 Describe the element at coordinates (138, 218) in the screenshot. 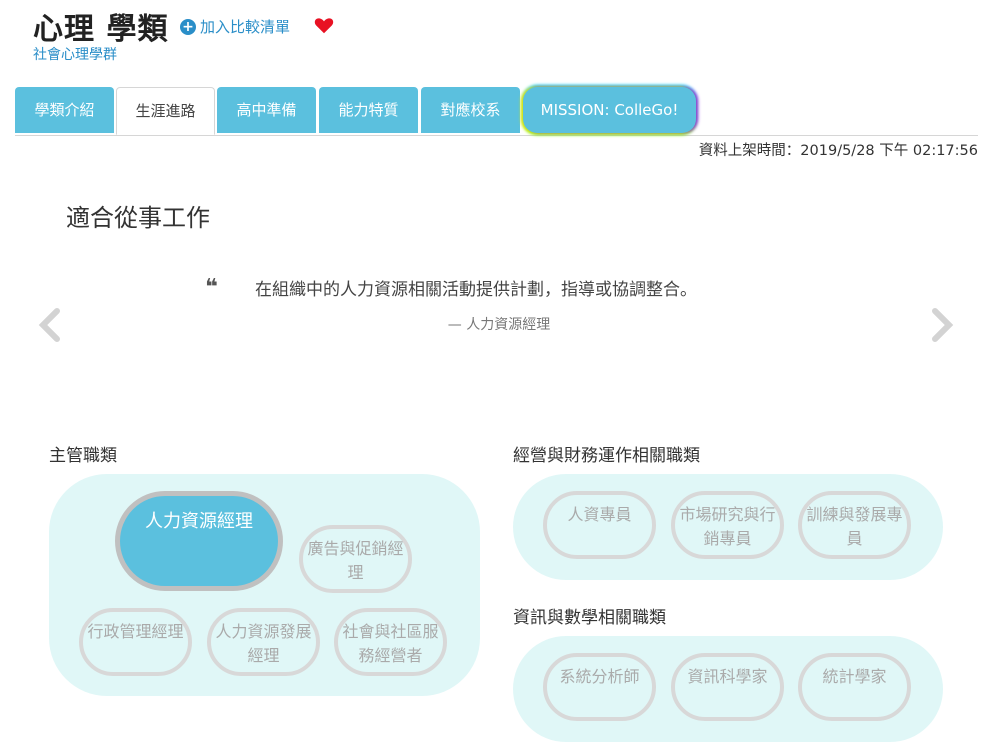

I see `section-title: 適合從事工作` at that location.